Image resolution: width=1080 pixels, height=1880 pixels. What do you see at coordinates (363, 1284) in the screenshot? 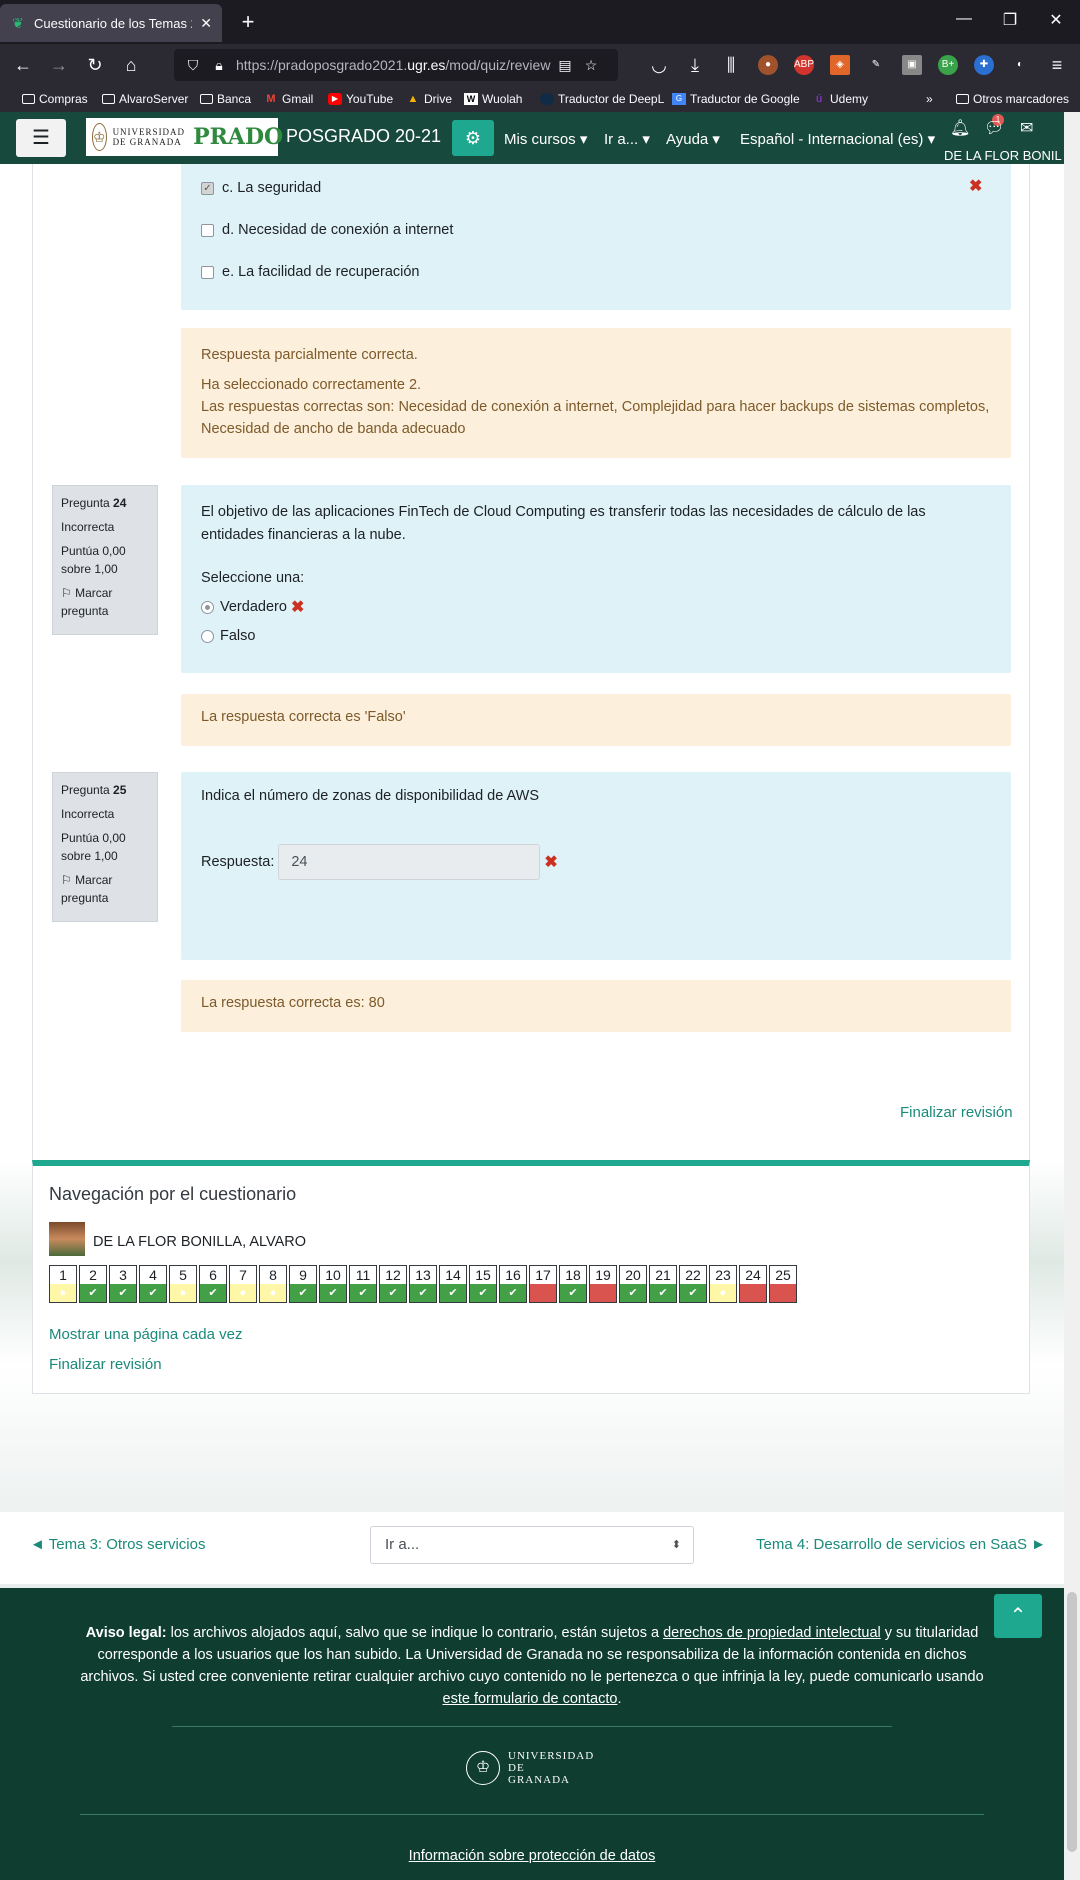
I see `question-nav-button: 11 ✔` at bounding box center [363, 1284].